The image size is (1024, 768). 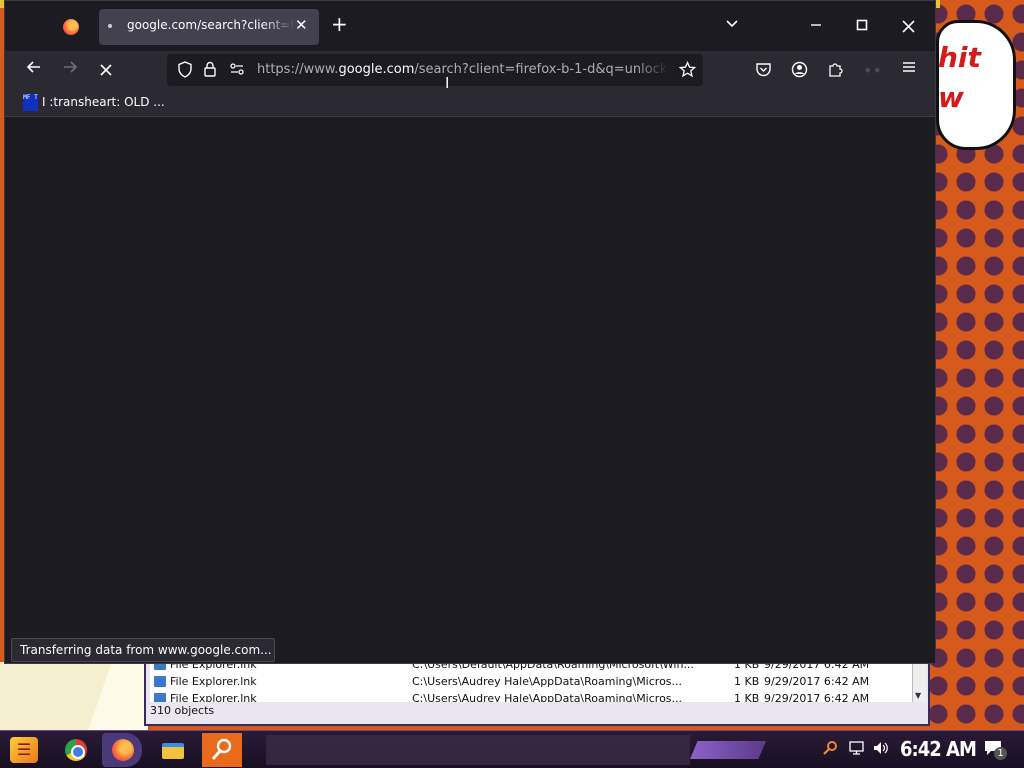 I want to click on scroll-down-icon: ▼, so click(x=918, y=695).